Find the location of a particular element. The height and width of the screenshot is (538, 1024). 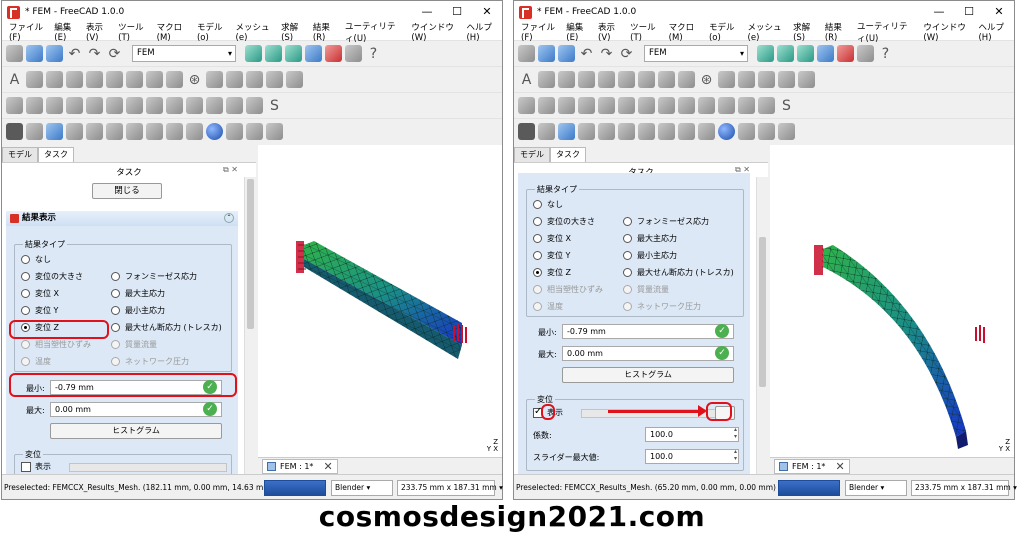

min-field: -0.79 mm is located at coordinates (648, 331).